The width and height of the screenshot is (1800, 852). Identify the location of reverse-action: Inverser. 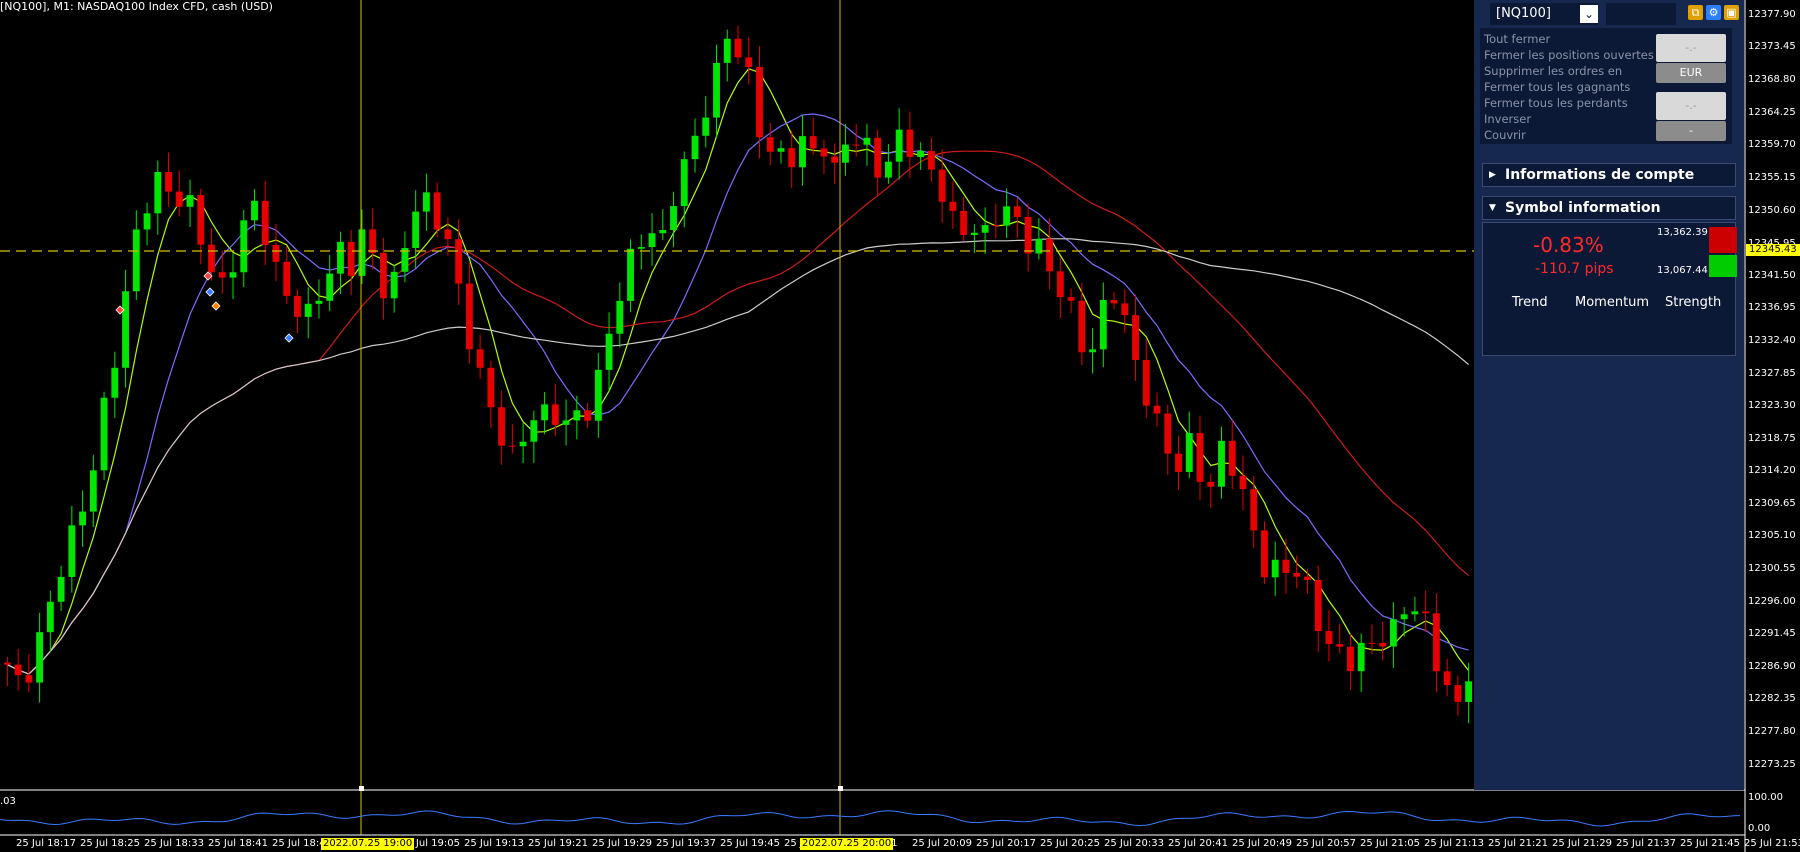
(1507, 119).